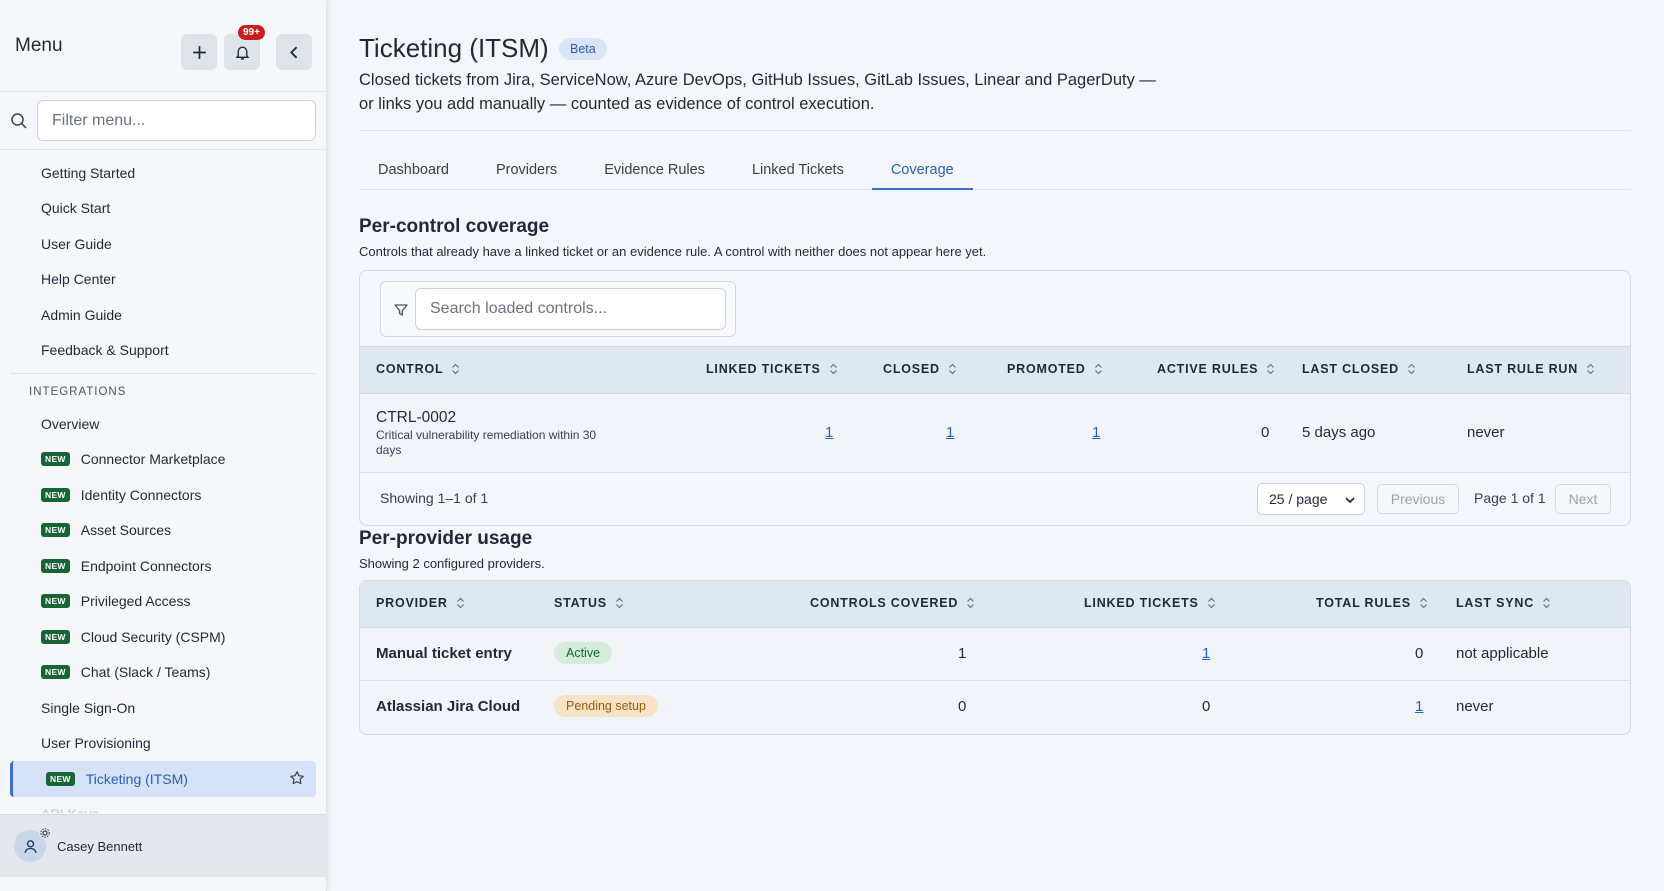  Describe the element at coordinates (136, 778) in the screenshot. I see `sidebar-item-label: Ticketing (ITSM)` at that location.